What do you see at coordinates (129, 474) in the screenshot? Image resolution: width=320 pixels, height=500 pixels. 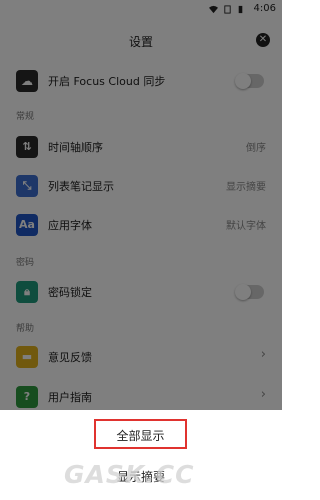 I see `watermark-text: GASK.CC` at bounding box center [129, 474].